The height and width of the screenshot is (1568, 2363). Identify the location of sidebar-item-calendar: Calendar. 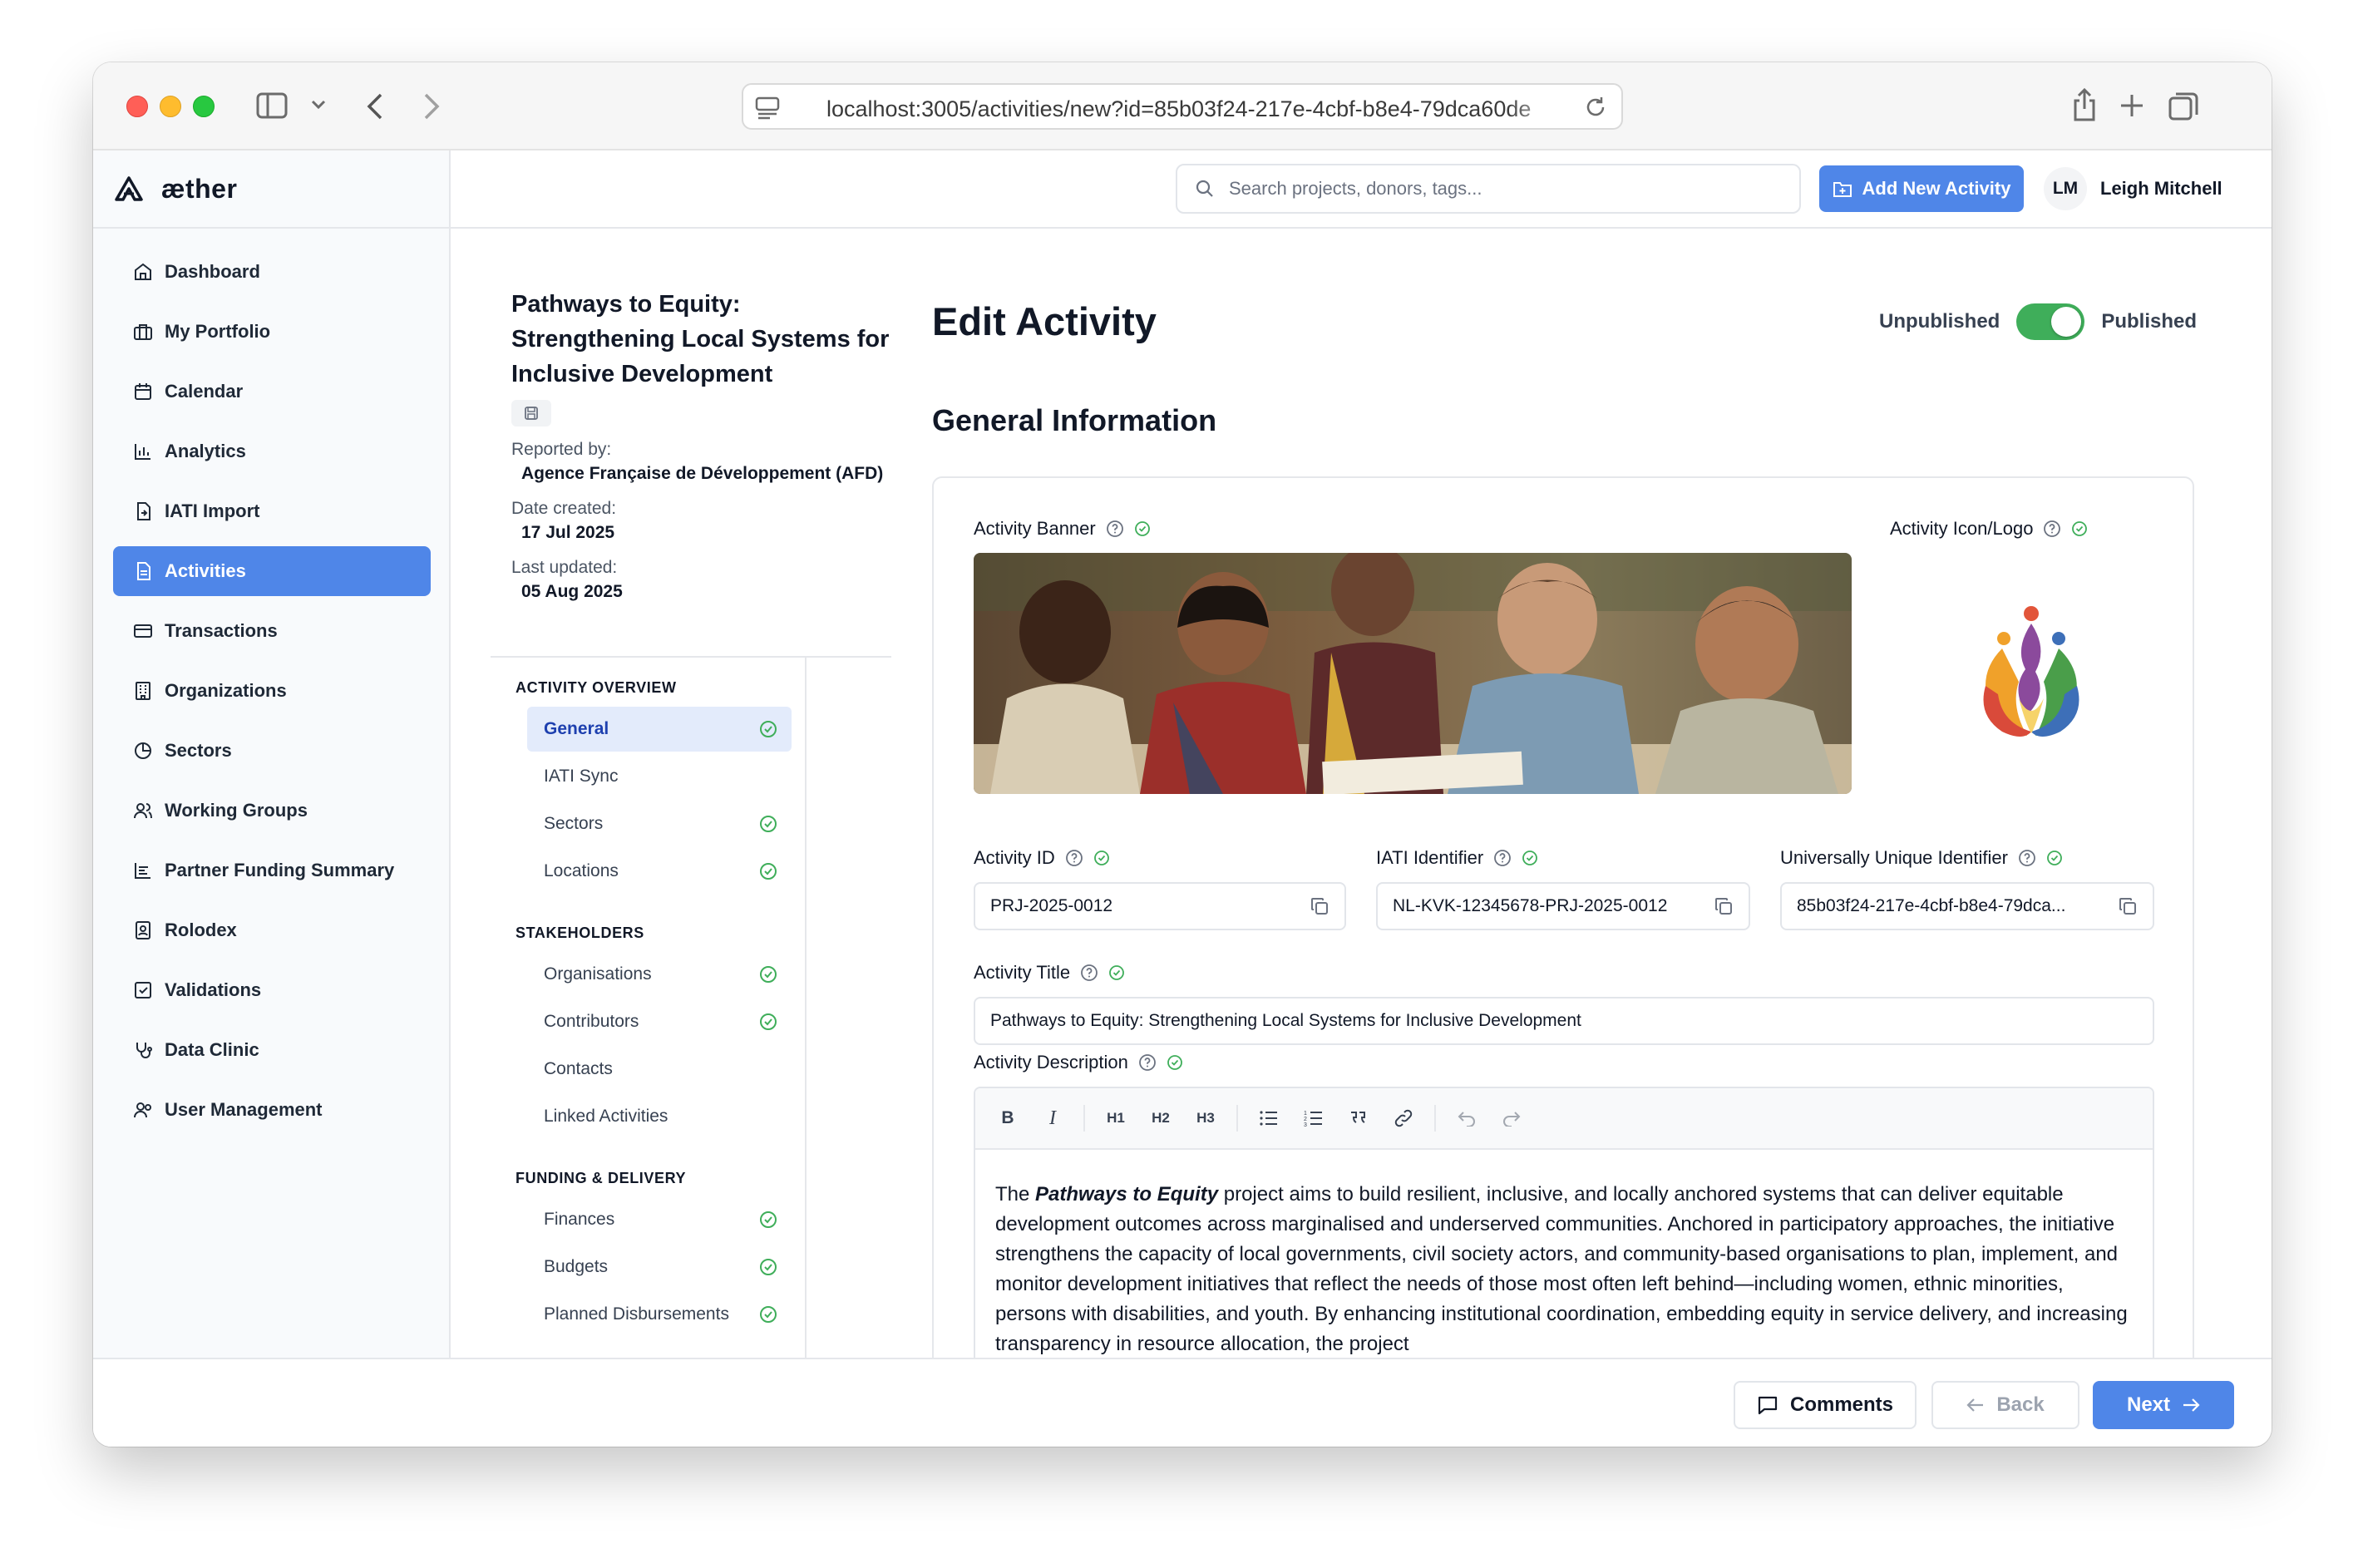
(272, 392).